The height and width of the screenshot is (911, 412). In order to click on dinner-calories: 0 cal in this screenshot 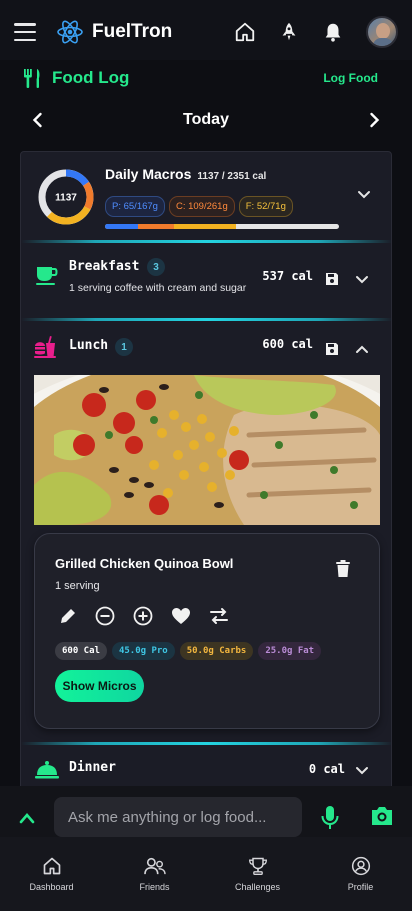, I will do `click(326, 769)`.